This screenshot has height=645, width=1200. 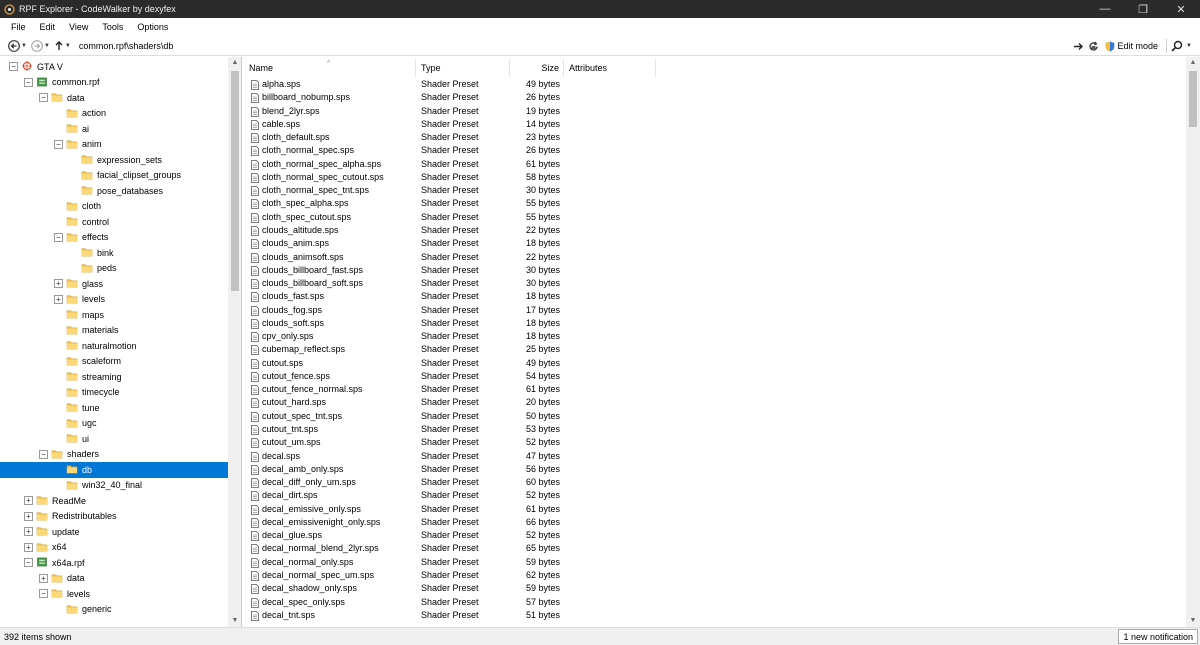 What do you see at coordinates (24, 46) in the screenshot?
I see `back-dropdown-icon: ▼` at bounding box center [24, 46].